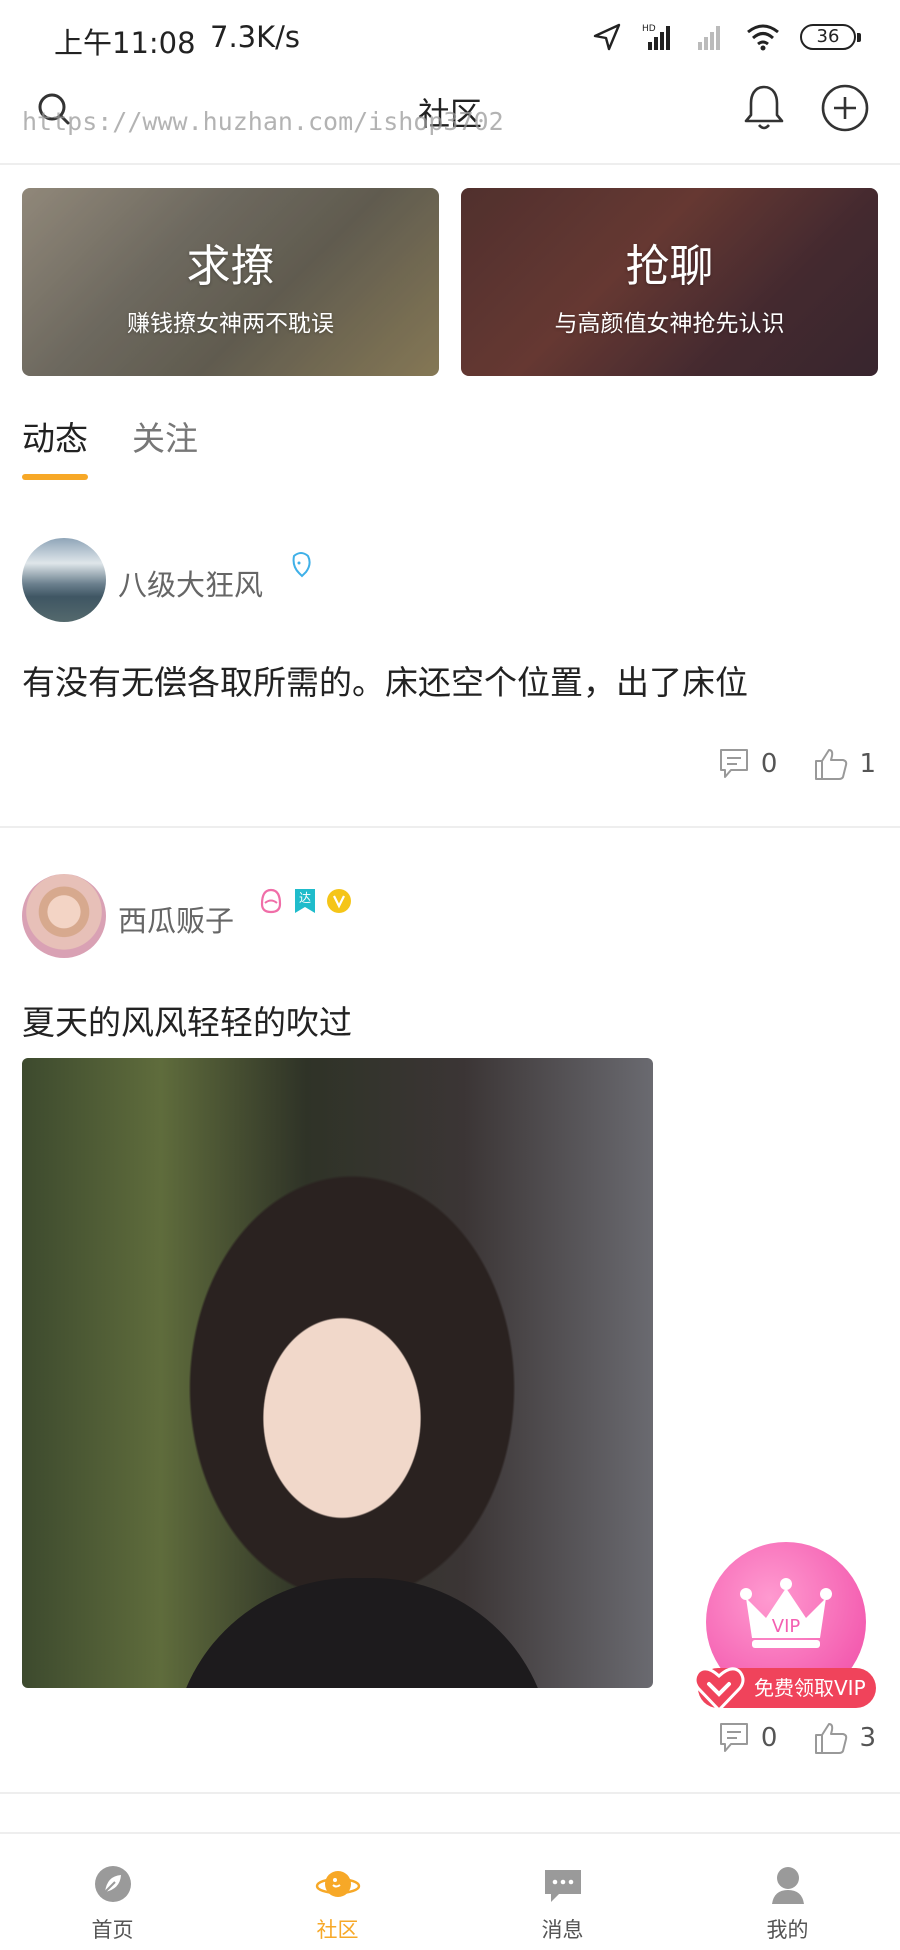  Describe the element at coordinates (337, 1930) in the screenshot. I see `nav-label: 社区` at that location.